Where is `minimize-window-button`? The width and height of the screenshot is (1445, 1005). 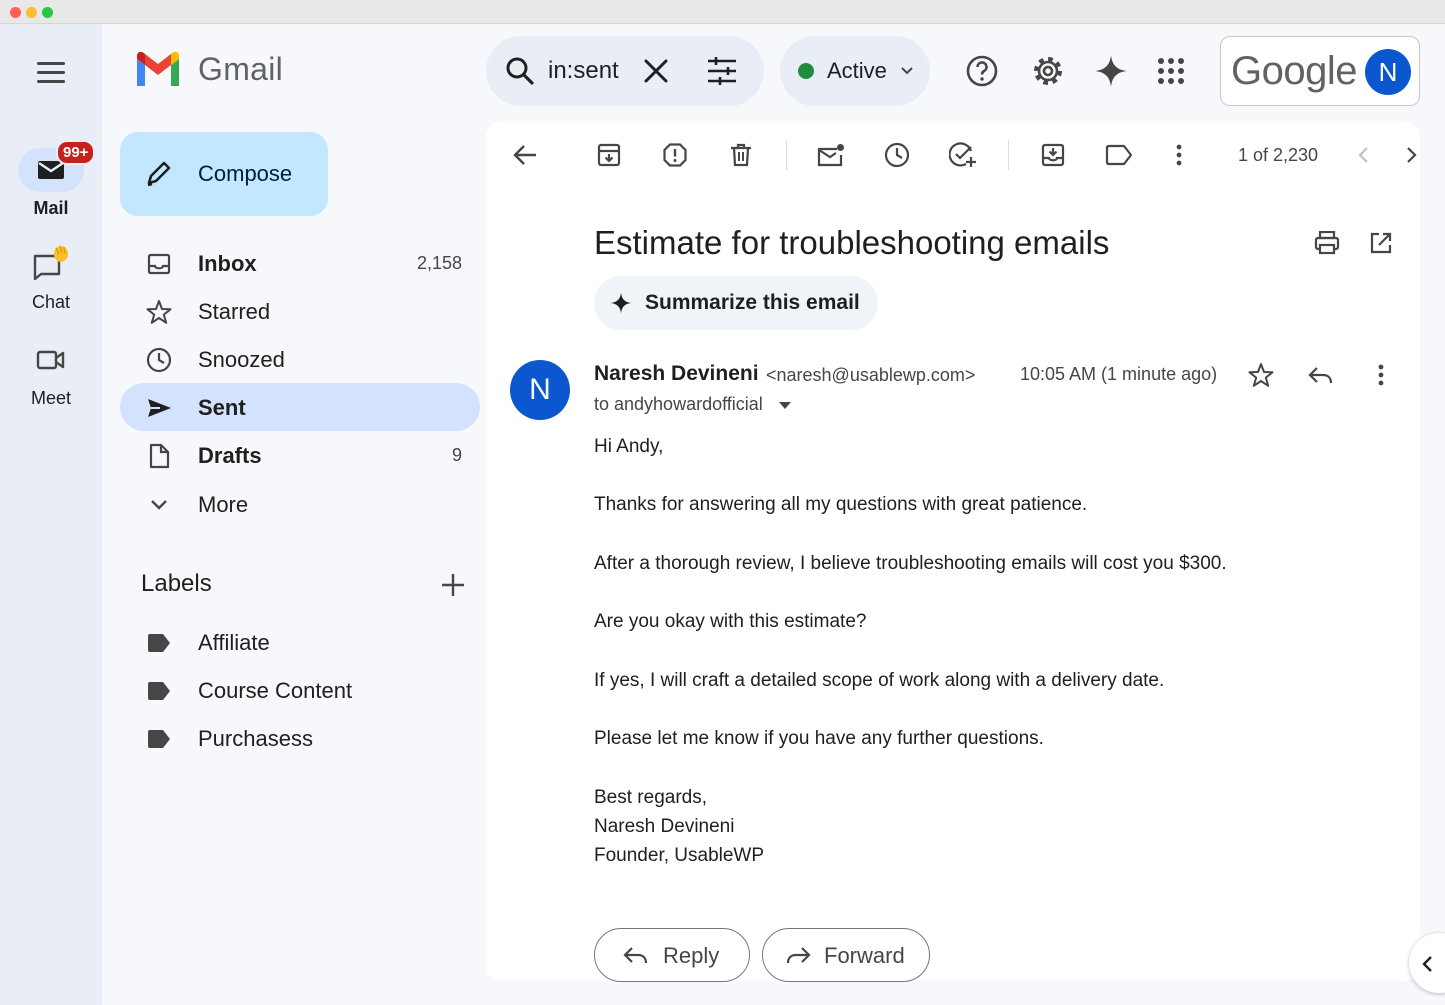
minimize-window-button is located at coordinates (31, 12).